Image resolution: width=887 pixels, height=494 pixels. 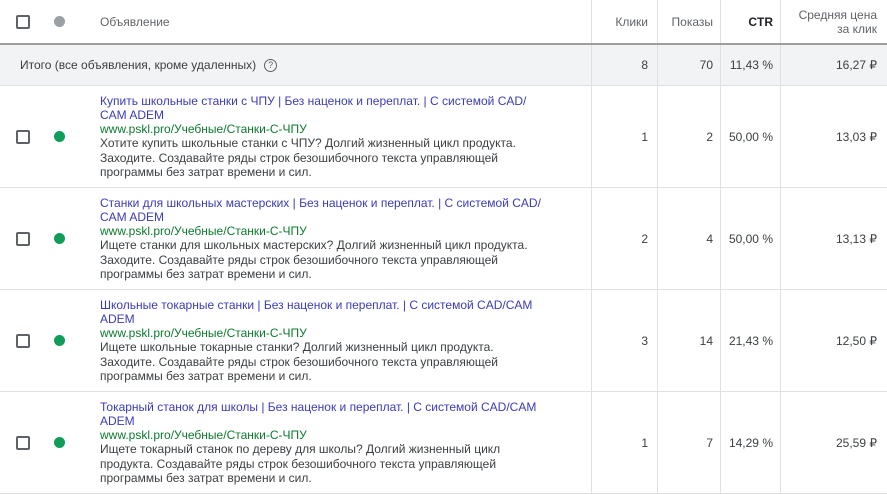 I want to click on row-cpc: 12,50 ₽, so click(x=834, y=340).